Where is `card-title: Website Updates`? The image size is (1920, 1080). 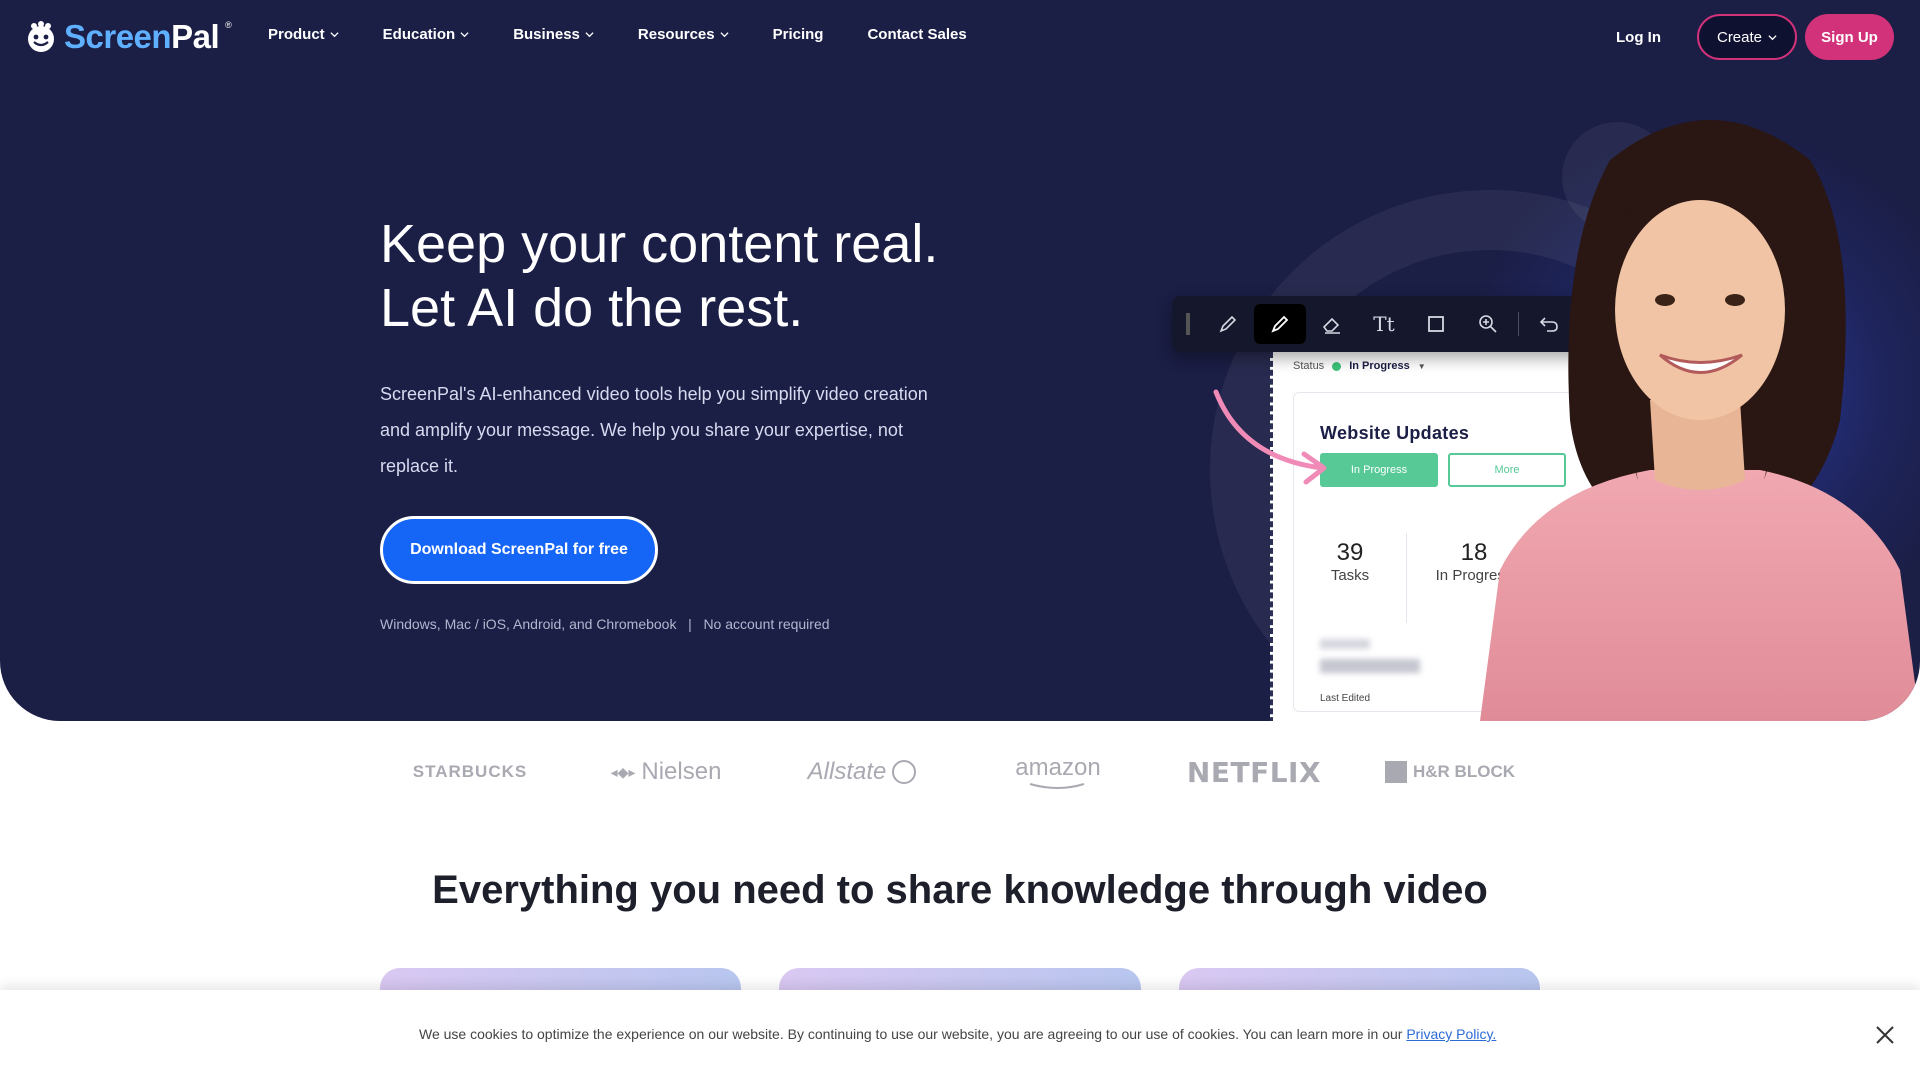
card-title: Website Updates is located at coordinates (1395, 433).